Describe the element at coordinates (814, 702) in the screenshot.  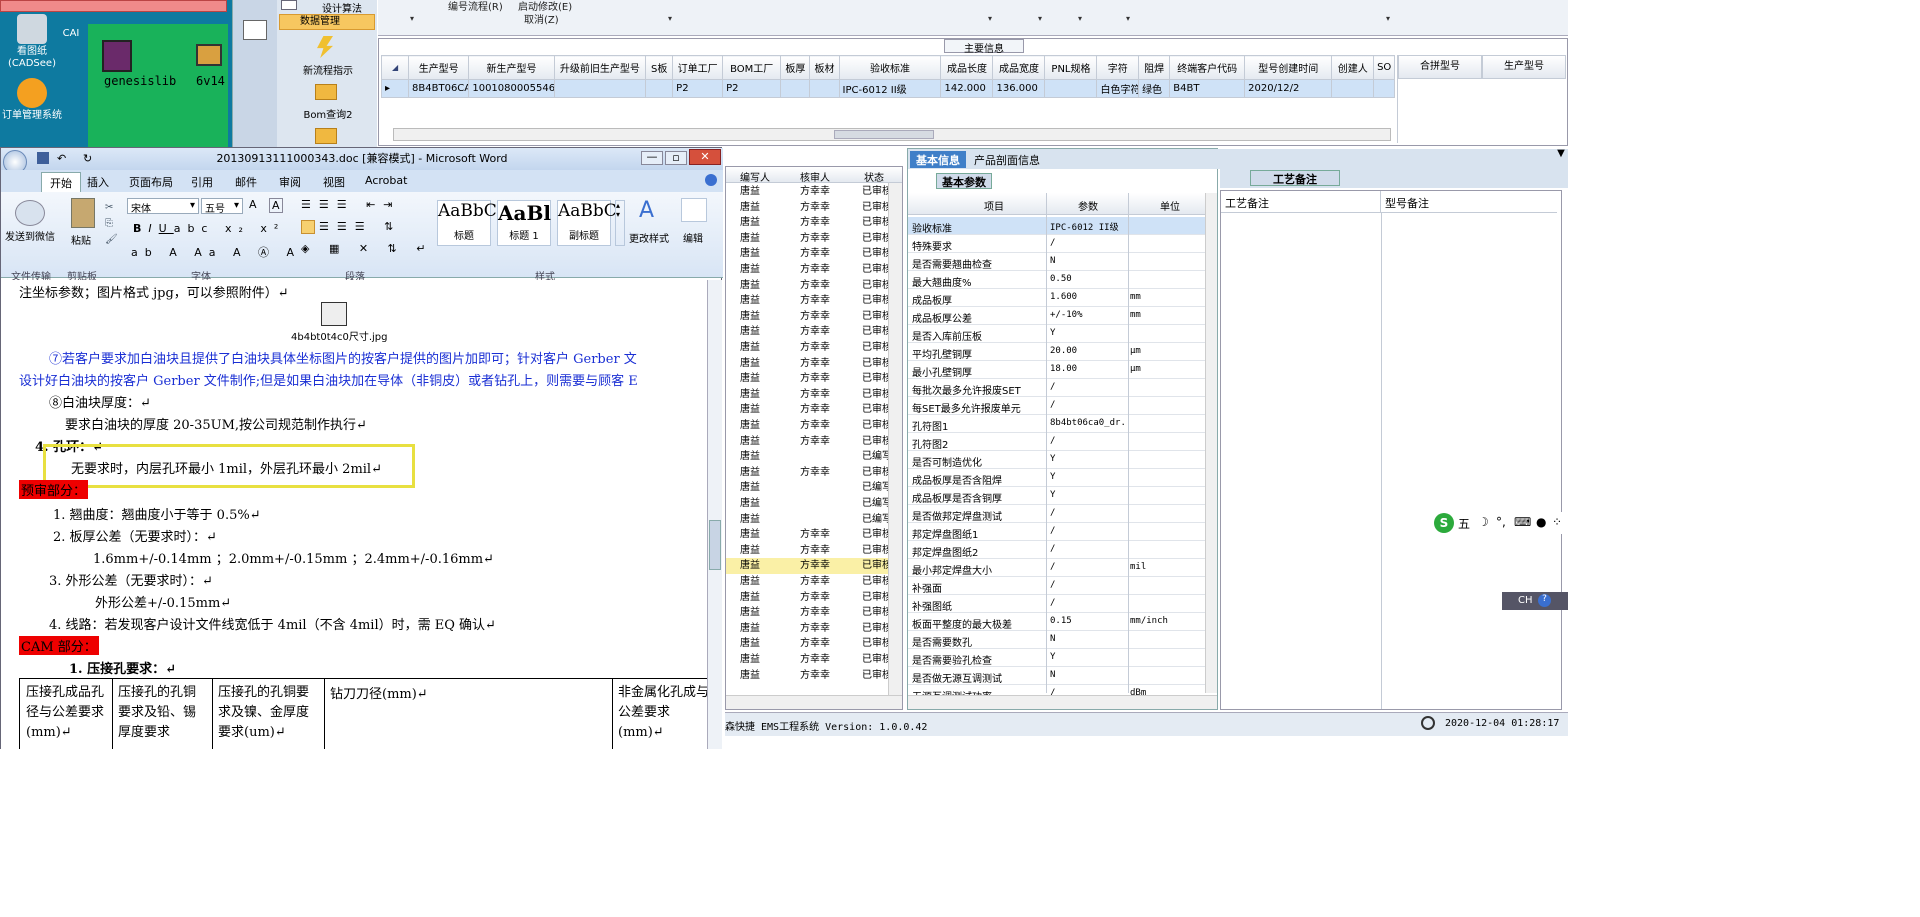
I see `list-hscroll` at that location.